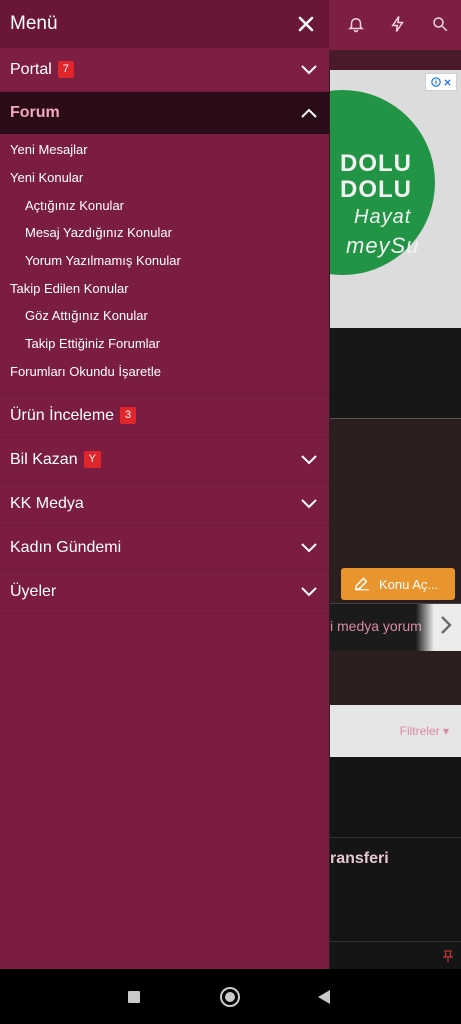  I want to click on advertisement: DOLU DOLU Hayat meySu, so click(395, 199).